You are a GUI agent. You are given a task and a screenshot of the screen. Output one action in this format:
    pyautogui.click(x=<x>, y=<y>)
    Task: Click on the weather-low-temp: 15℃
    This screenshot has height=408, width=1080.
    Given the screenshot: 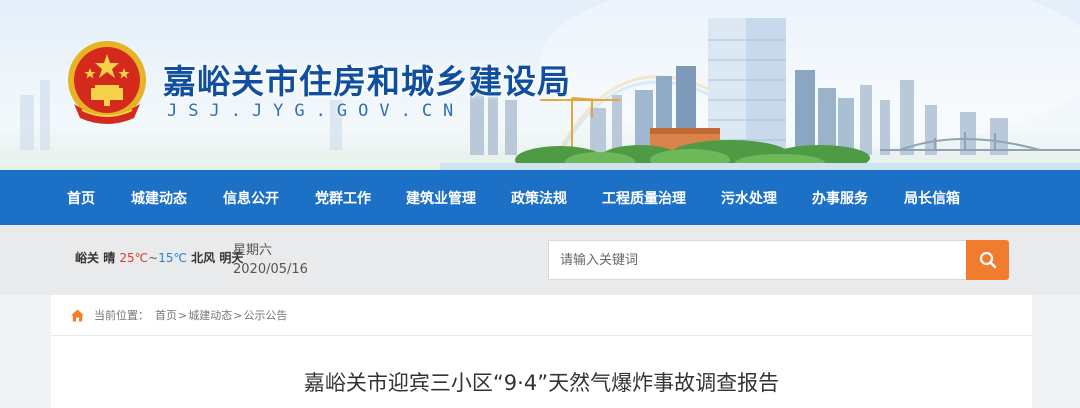 What is the action you would take?
    pyautogui.click(x=172, y=258)
    